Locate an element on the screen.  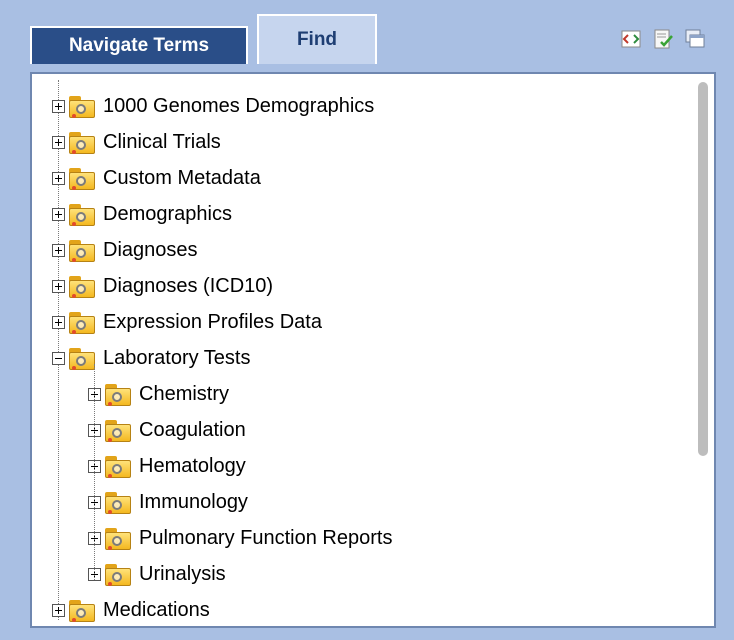
code-view-icon is located at coordinates (631, 39).